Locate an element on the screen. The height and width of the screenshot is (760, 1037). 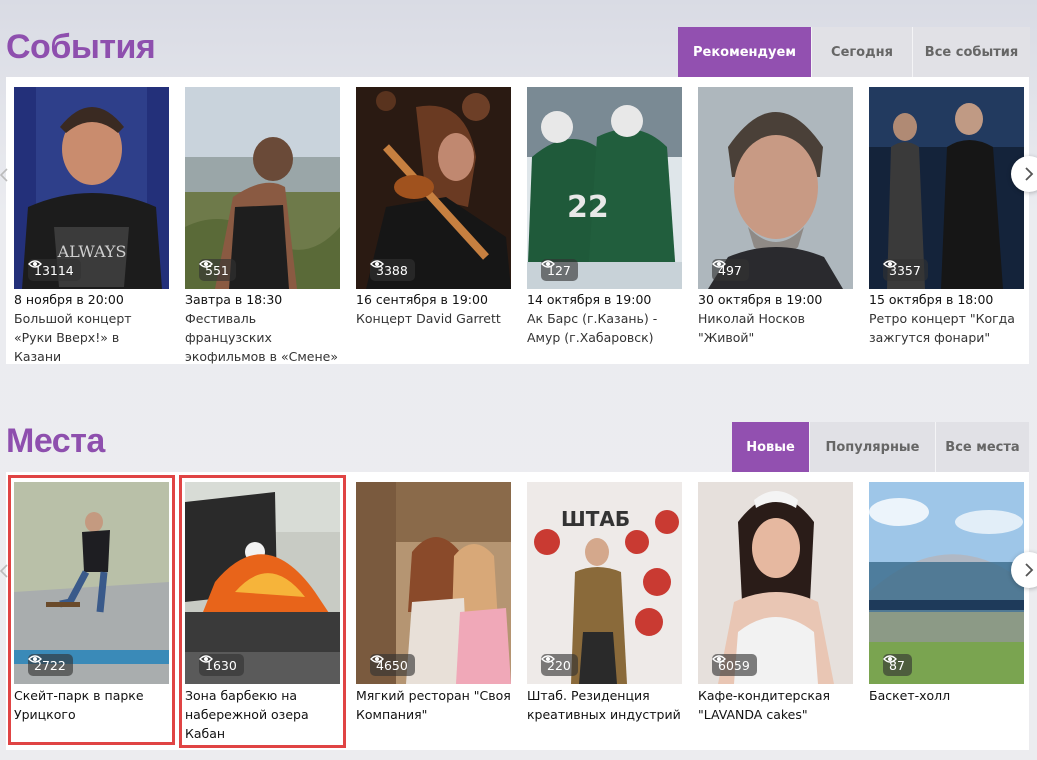
place-image: ШТАБ 220 is located at coordinates (604, 583).